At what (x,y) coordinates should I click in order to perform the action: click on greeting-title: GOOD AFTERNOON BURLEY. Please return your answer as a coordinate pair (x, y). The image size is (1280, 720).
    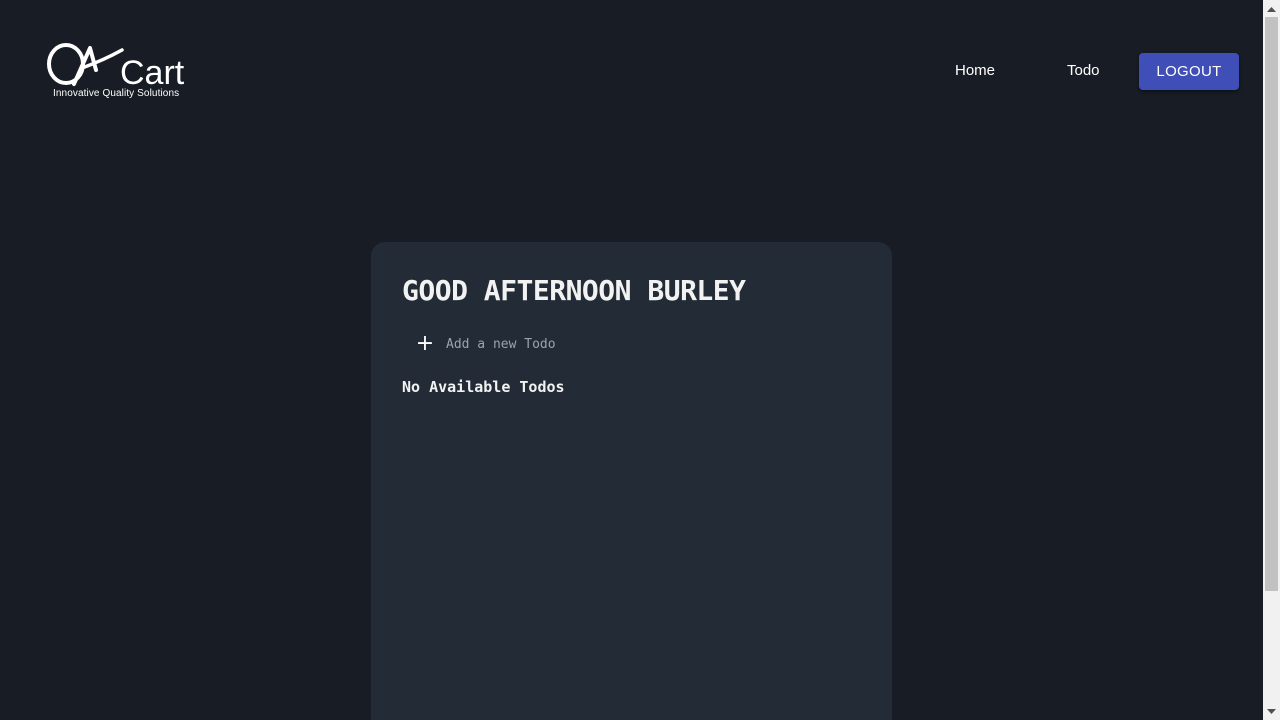
    Looking at the image, I should click on (574, 290).